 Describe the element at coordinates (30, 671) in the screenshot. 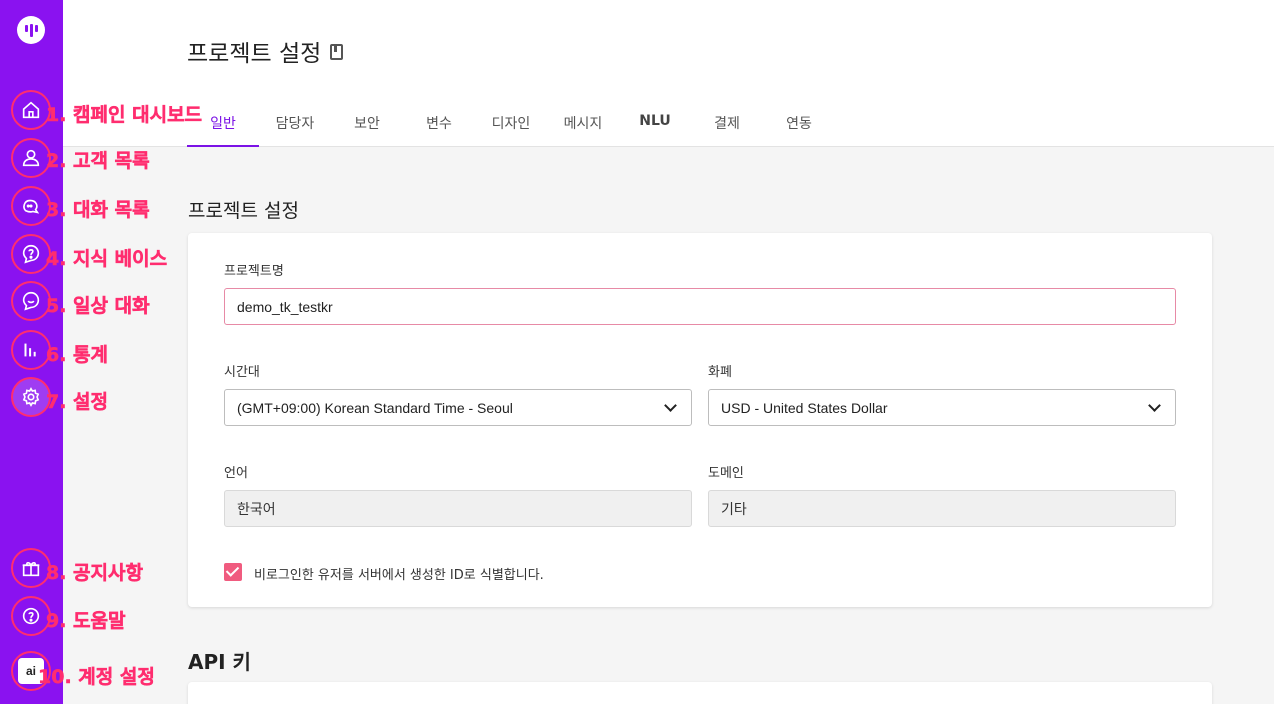

I see `avatar-text: ai` at that location.